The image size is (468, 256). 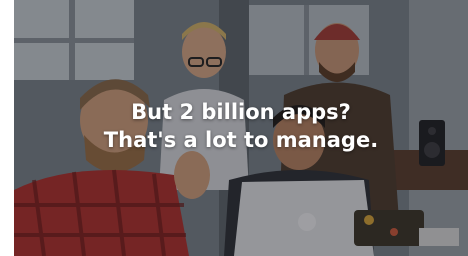 What do you see at coordinates (304, 218) in the screenshot?
I see `laptop` at bounding box center [304, 218].